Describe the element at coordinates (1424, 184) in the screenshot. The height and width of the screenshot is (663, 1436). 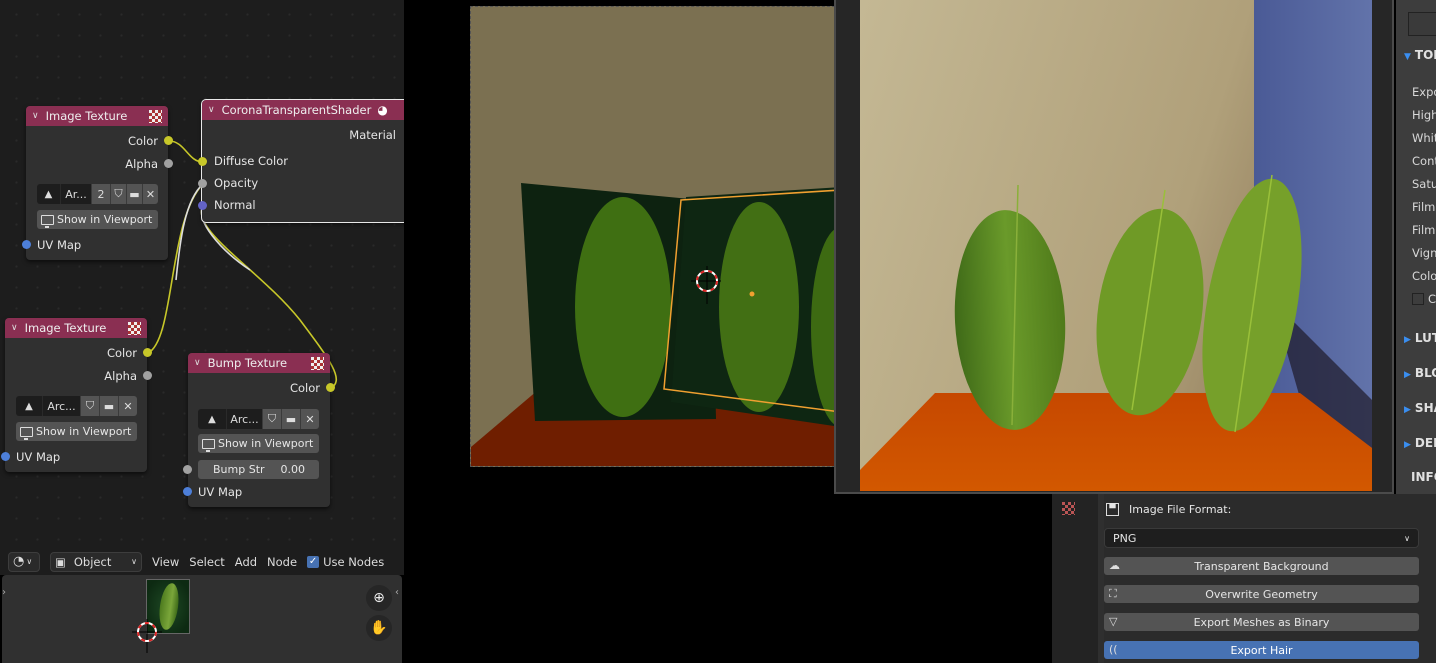
I see `setting-saturation: Satu` at that location.